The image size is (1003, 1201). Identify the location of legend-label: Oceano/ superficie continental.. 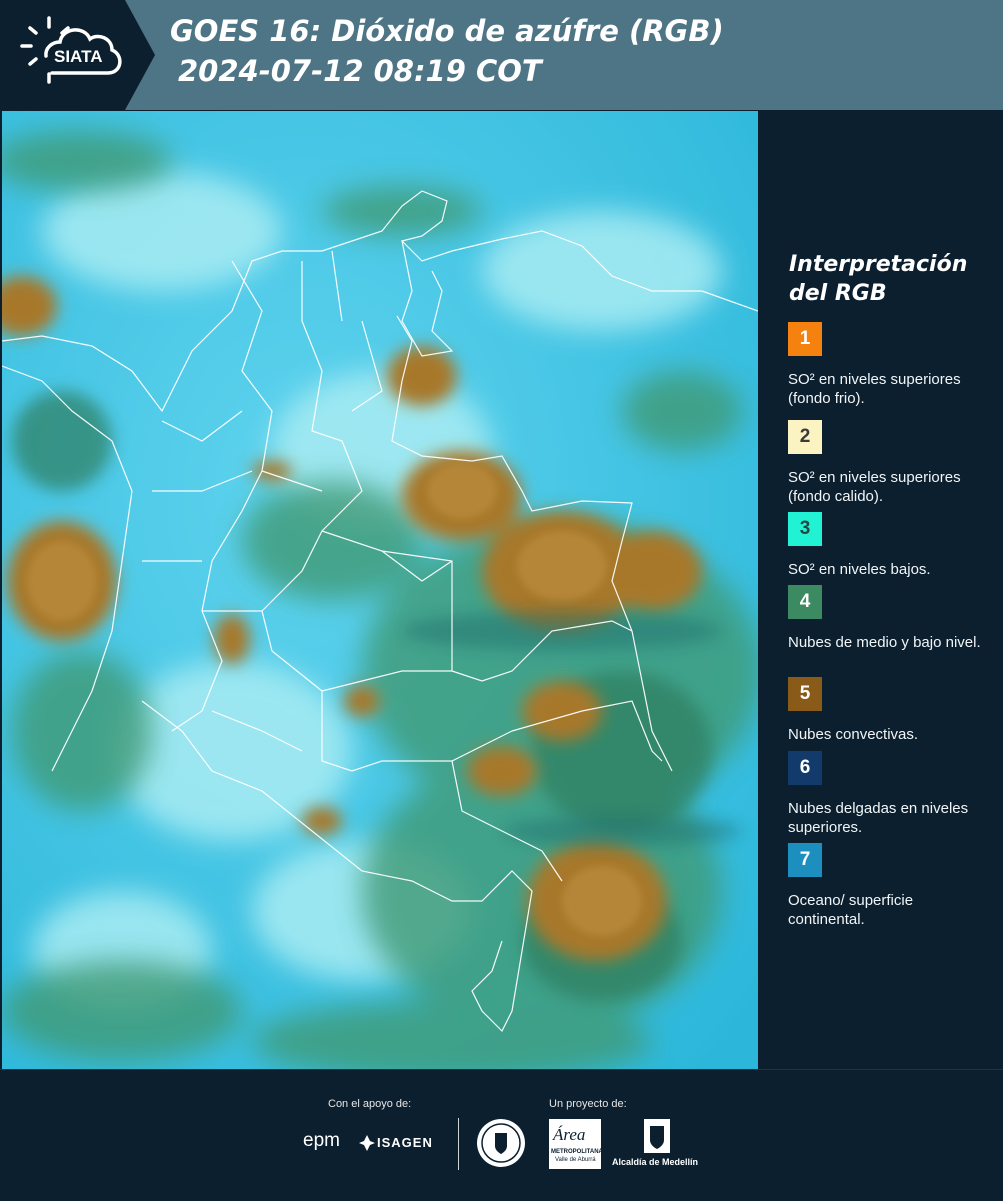
(851, 910).